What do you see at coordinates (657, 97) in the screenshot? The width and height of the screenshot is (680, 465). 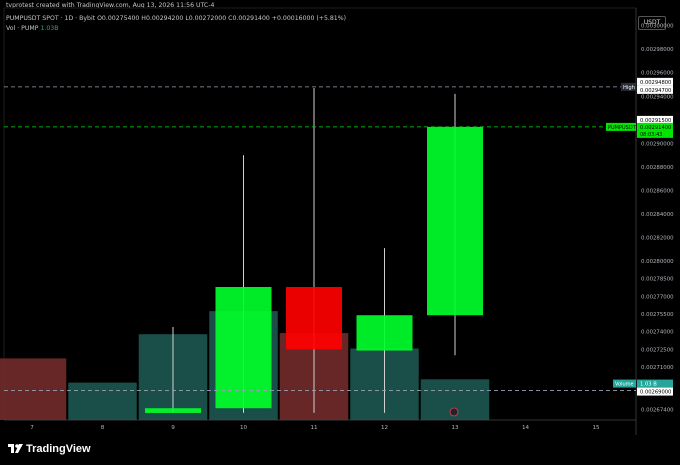 I see `y-tick-label: 0.00294000` at bounding box center [657, 97].